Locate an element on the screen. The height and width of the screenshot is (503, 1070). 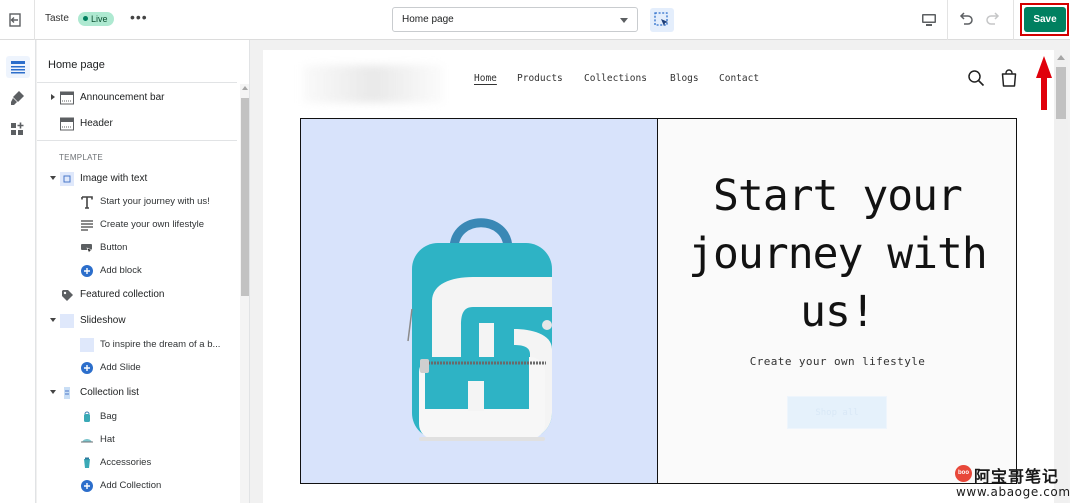
block-label: Bag is located at coordinates (108, 416).